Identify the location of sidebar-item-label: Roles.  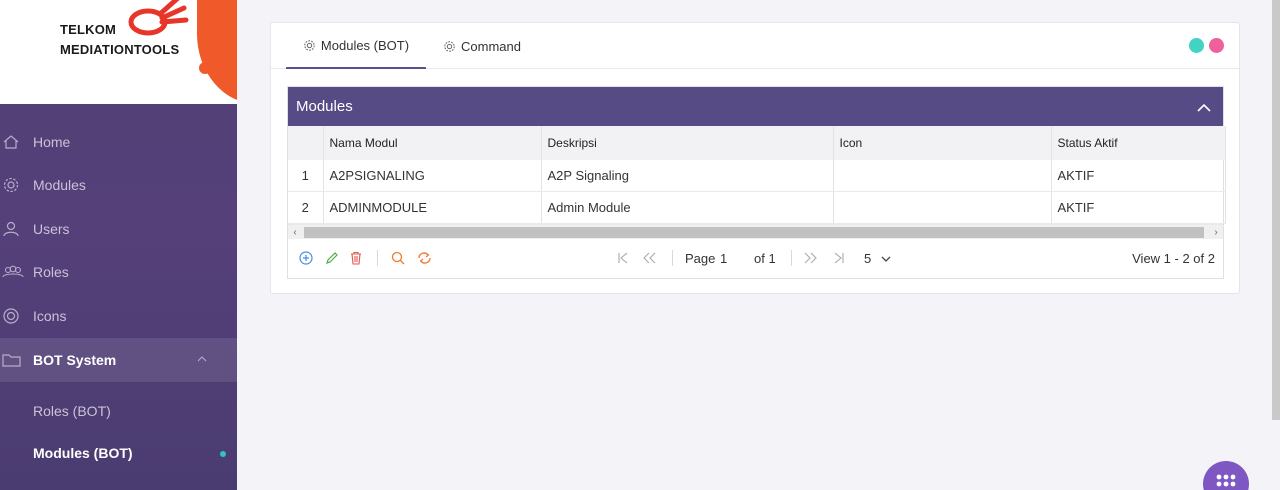
(51, 272).